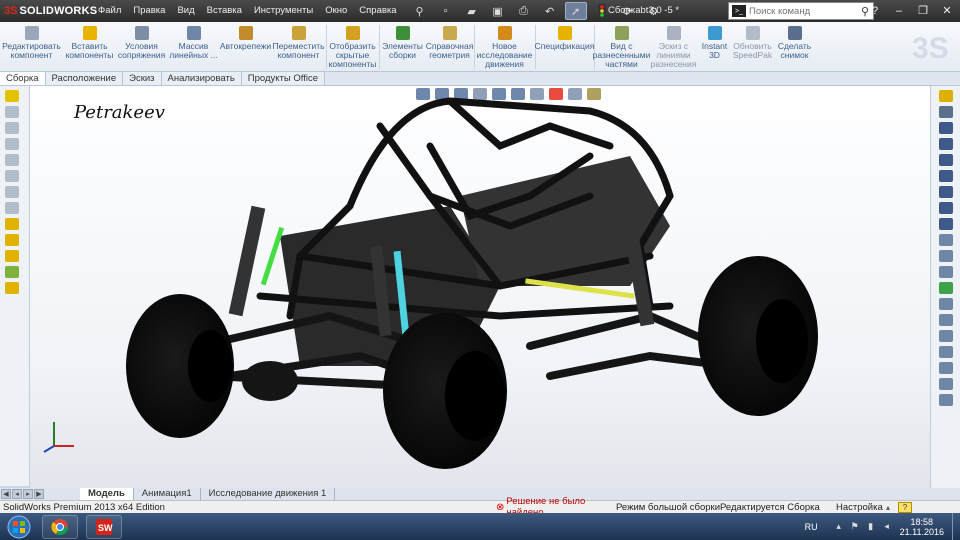 This screenshot has width=960, height=540. What do you see at coordinates (946, 144) in the screenshot?
I see `rectangle-icon` at bounding box center [946, 144].